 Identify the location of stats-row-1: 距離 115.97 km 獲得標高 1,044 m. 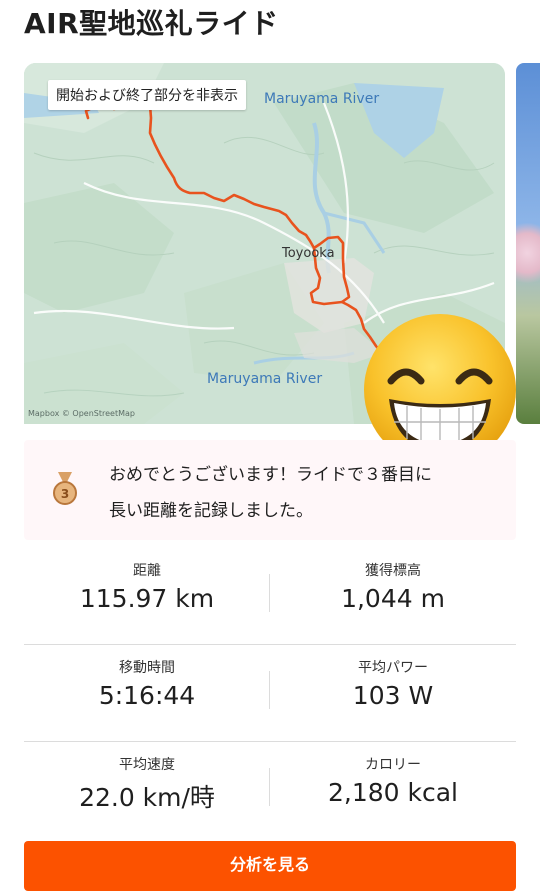
(270, 596).